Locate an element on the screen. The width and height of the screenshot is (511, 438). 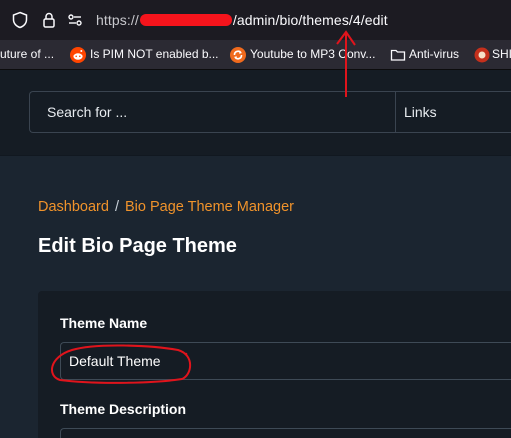
theme-description-label: Theme Description is located at coordinates (123, 409).